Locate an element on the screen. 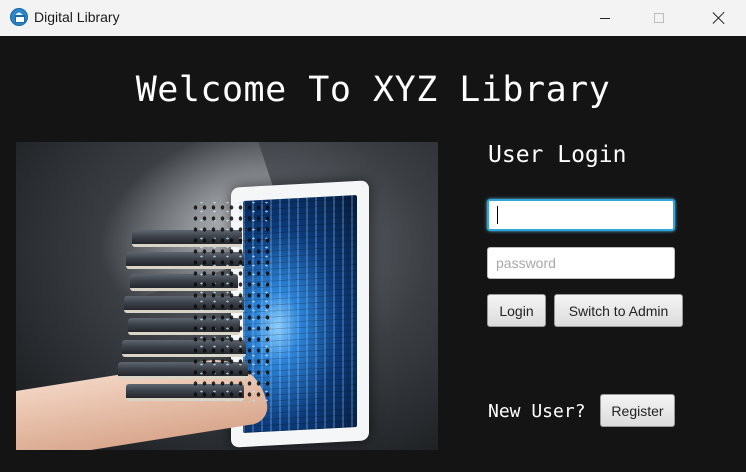 The image size is (746, 472). window-title: Digital Library is located at coordinates (77, 17).